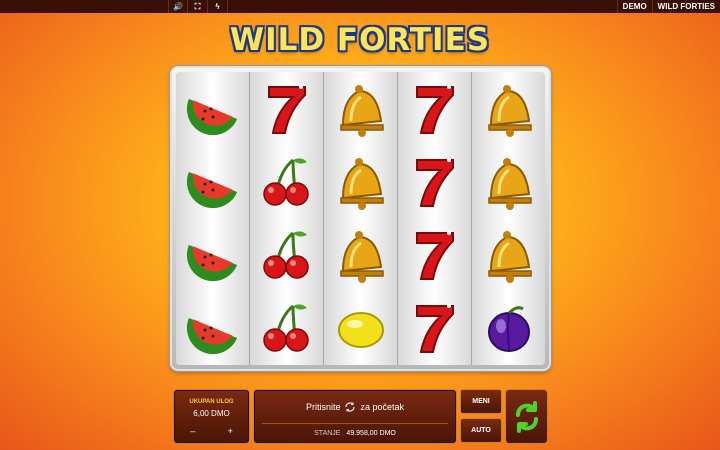 The height and width of the screenshot is (450, 720). I want to click on top-bar: 🔊 ⛶ ϟ DEMO WILD FORTIES, so click(360, 6).